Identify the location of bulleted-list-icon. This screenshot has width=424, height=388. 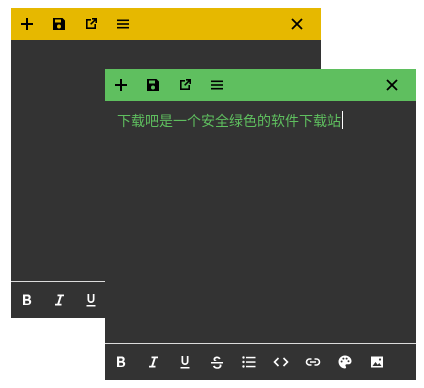
(249, 362).